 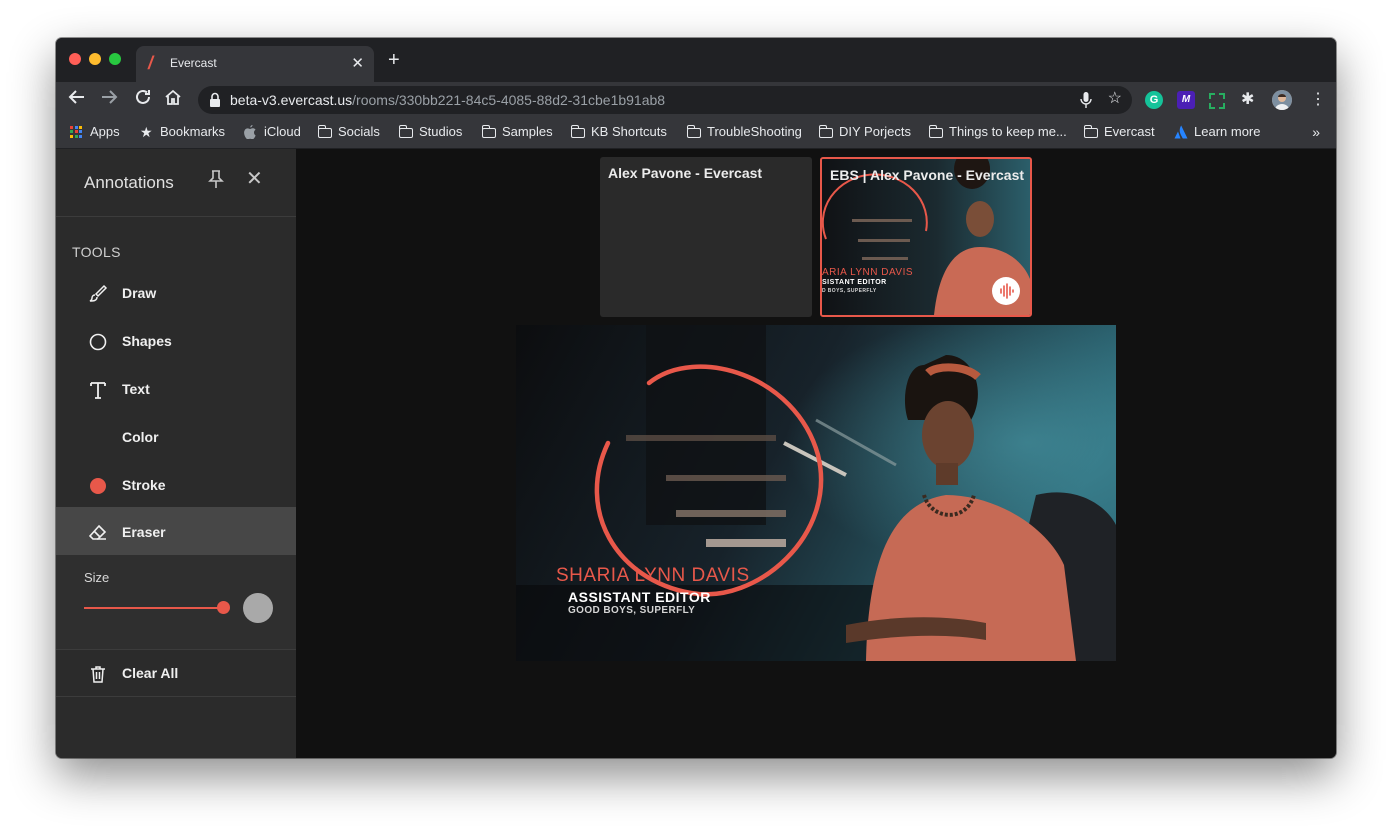 What do you see at coordinates (98, 390) in the screenshot?
I see `text-icon` at bounding box center [98, 390].